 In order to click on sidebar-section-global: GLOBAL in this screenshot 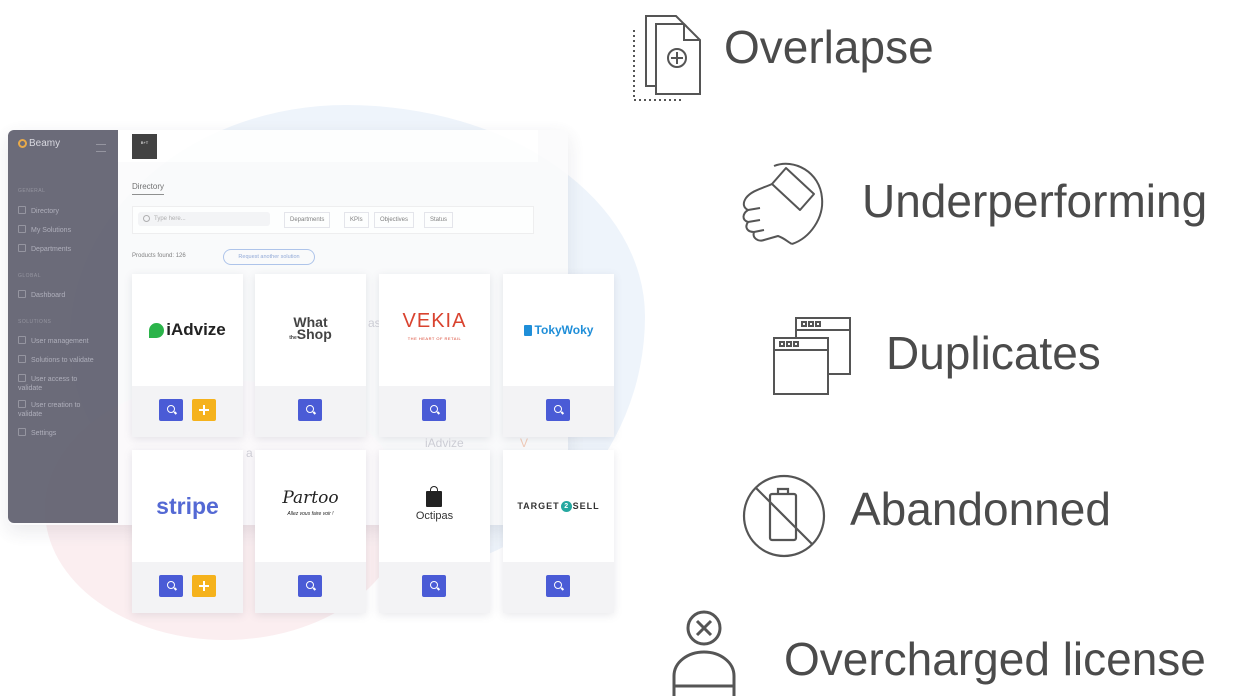, I will do `click(30, 276)`.